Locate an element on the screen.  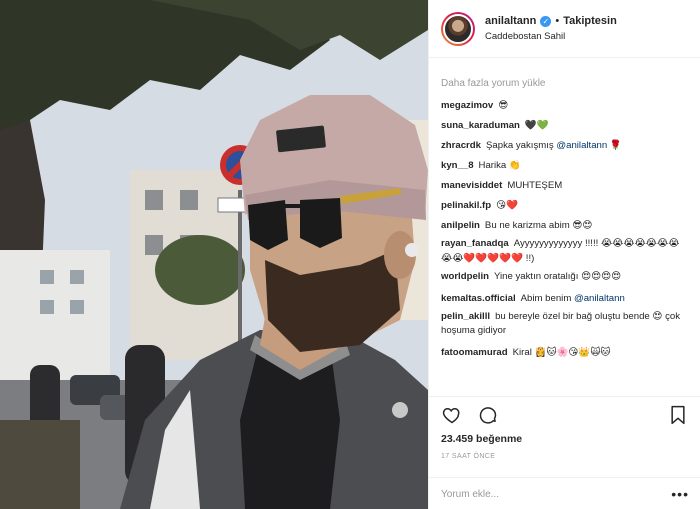
comment-text: MUHTEŞEM is located at coordinates (535, 185).